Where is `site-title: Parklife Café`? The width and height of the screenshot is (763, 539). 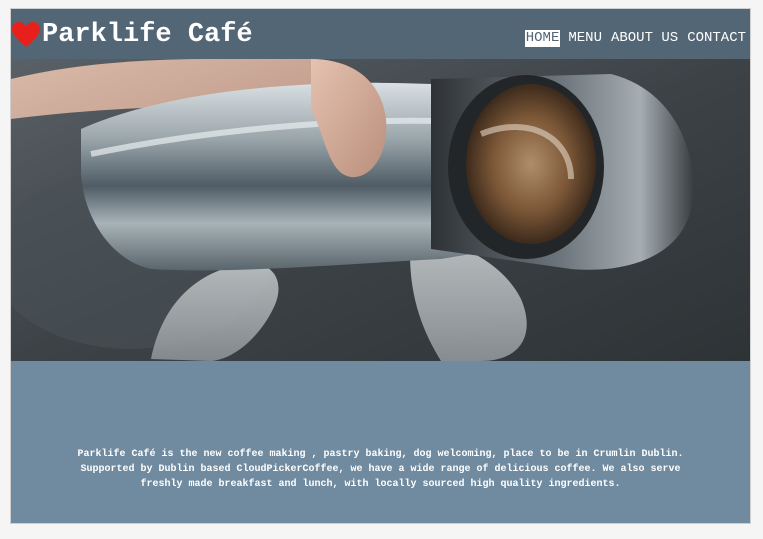 site-title: Parklife Café is located at coordinates (147, 35).